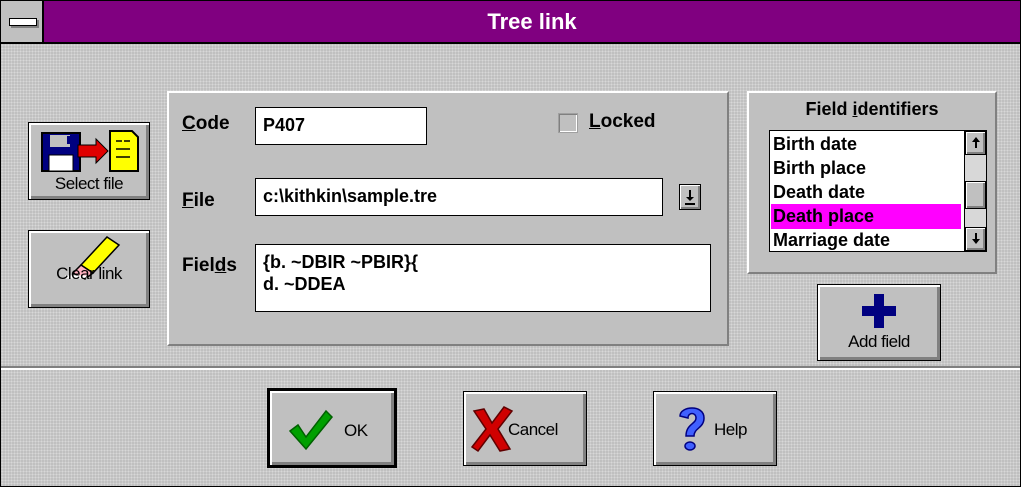 The height and width of the screenshot is (489, 1023). I want to click on clear-link-button: Clear link, so click(89, 269).